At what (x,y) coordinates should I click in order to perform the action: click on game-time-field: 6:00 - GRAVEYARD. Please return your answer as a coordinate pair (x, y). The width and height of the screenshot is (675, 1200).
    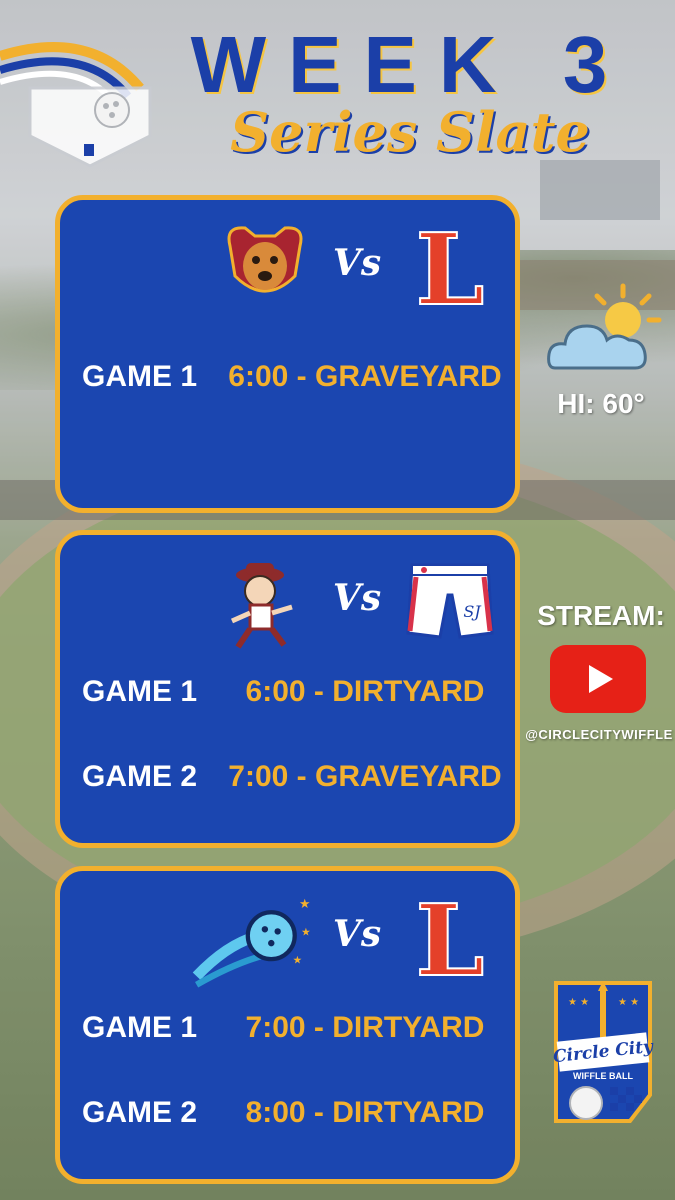
    Looking at the image, I should click on (365, 376).